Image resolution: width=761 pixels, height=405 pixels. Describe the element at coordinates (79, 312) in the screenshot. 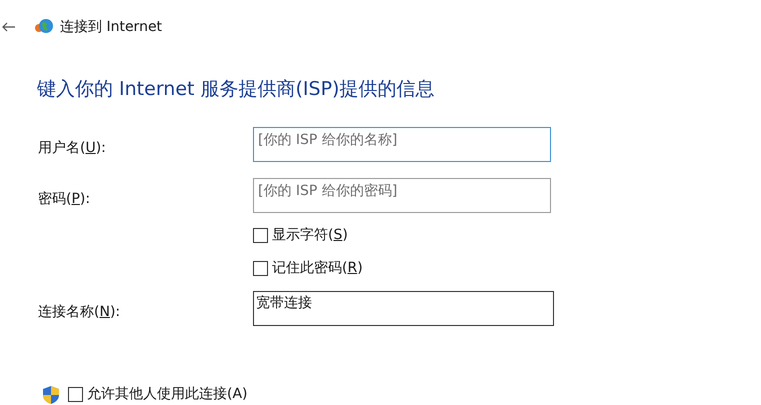

I see `field-label: 连接名称(N):` at that location.